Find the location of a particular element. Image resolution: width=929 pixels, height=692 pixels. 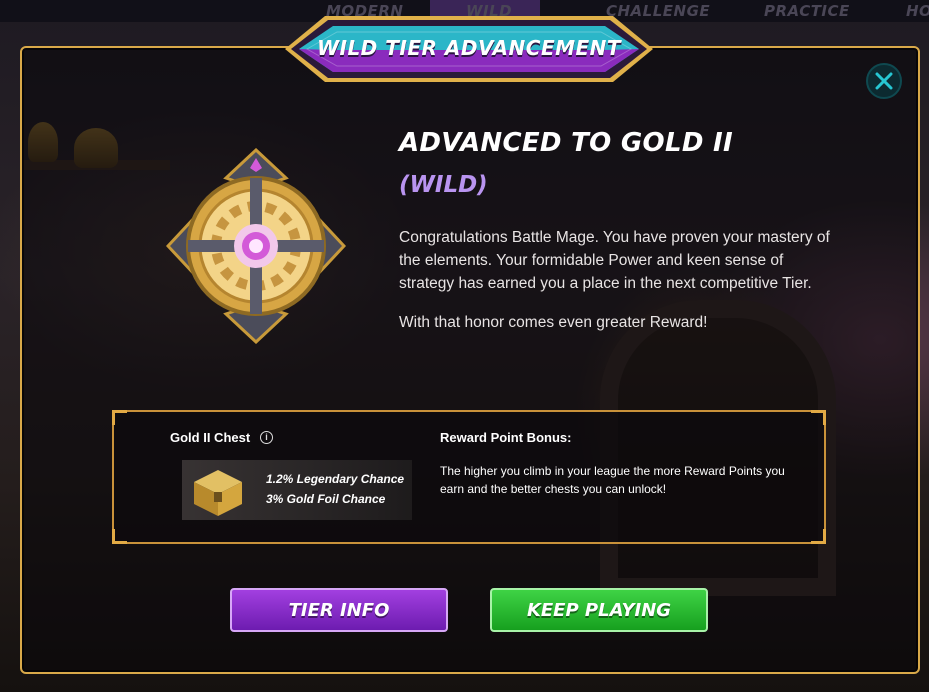

keep-playing-button: KEEP PLAYING is located at coordinates (599, 610).